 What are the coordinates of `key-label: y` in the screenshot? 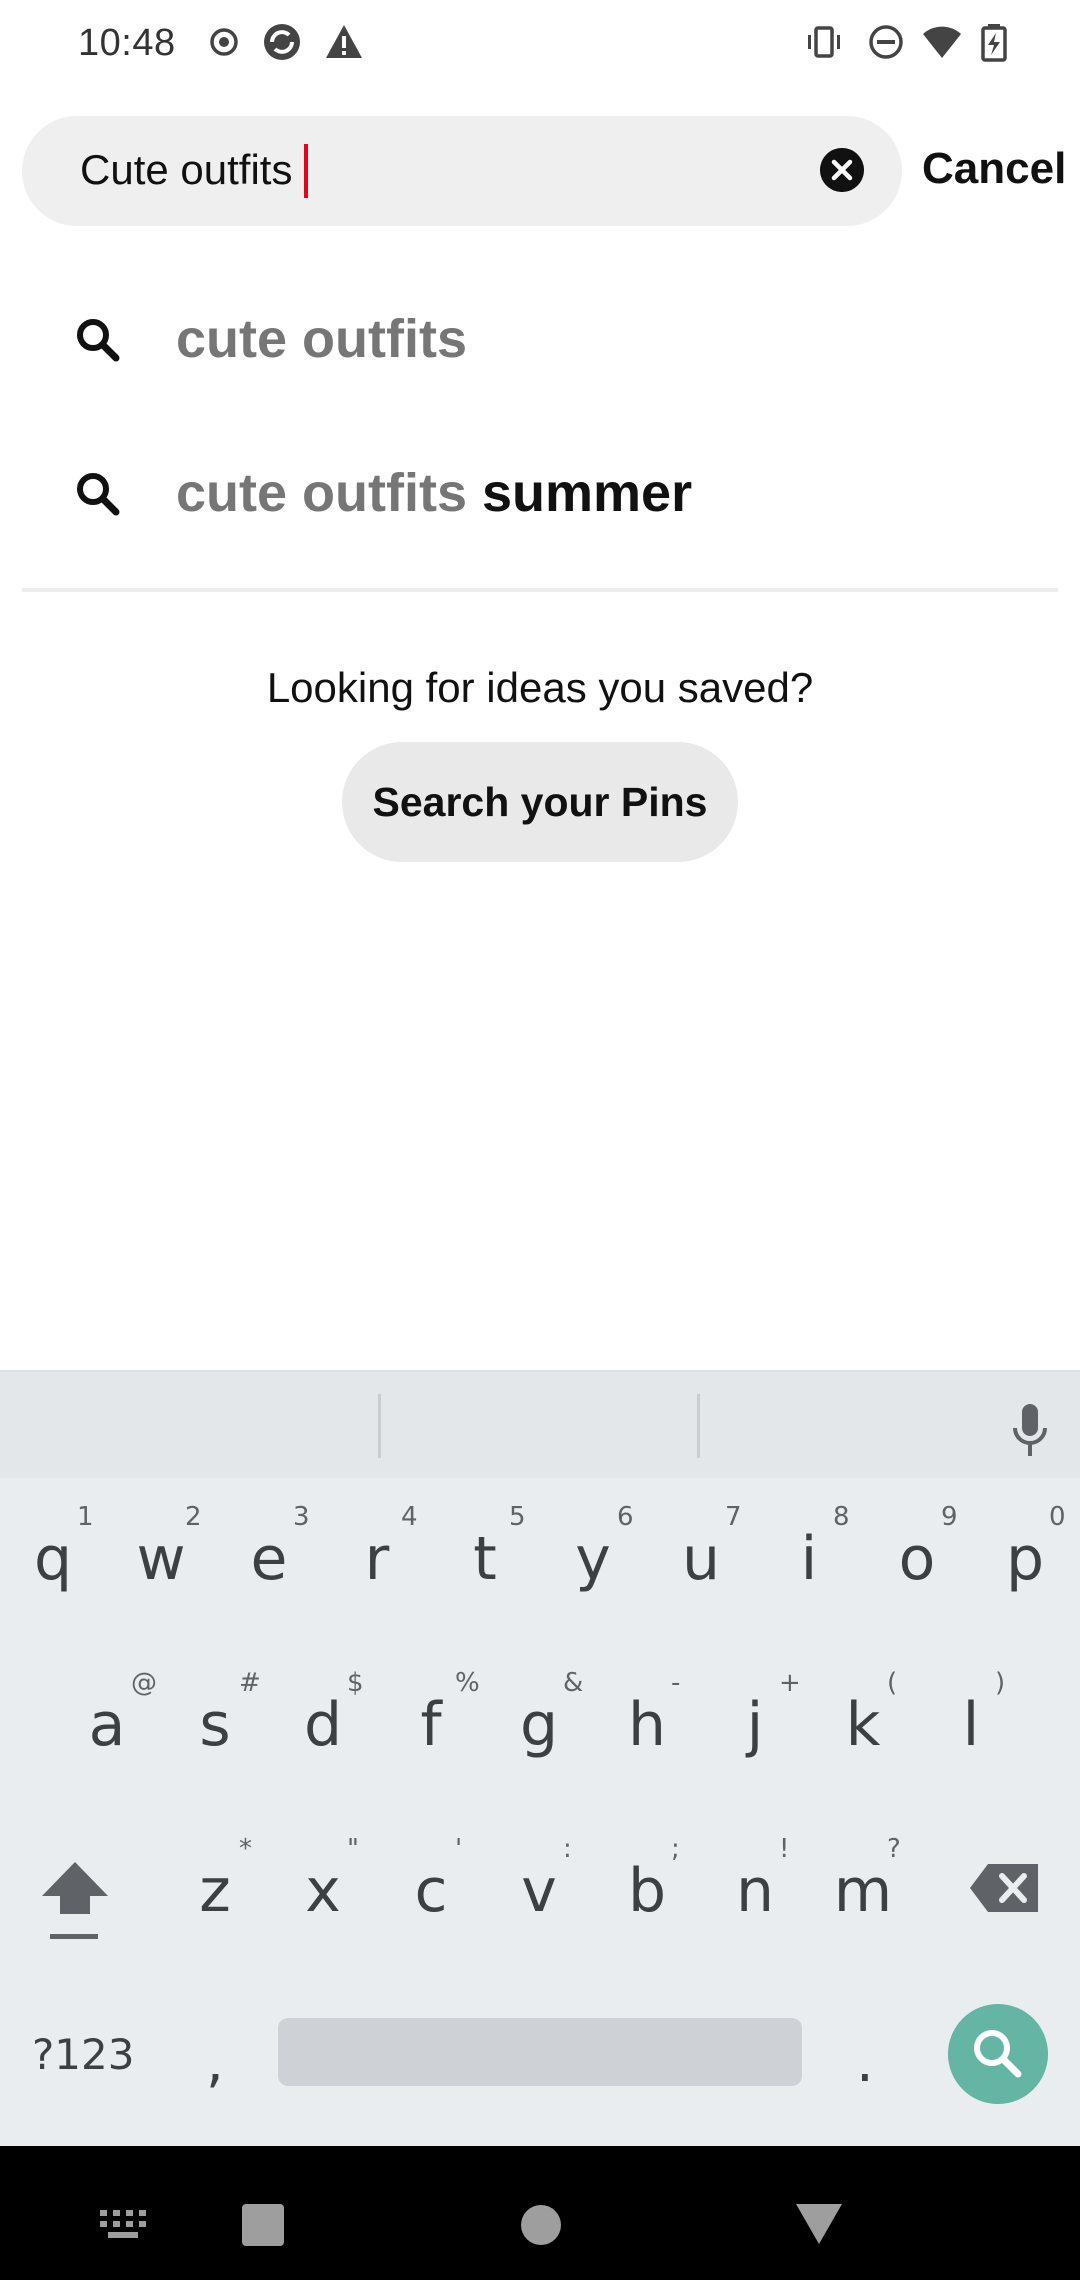 It's located at (593, 1559).